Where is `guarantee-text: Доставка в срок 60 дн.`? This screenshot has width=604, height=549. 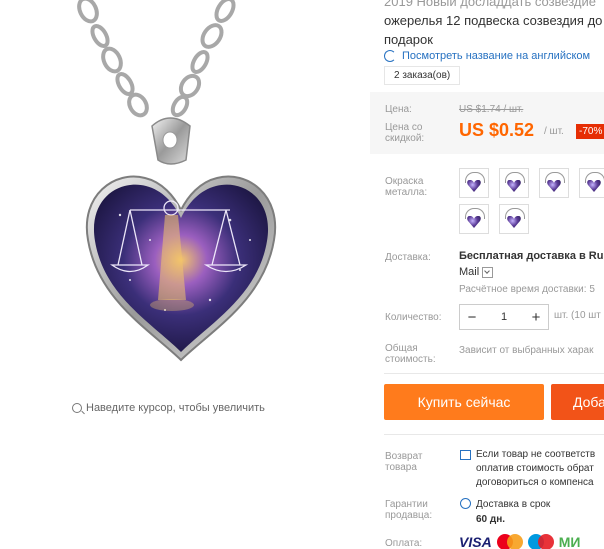 guarantee-text: Доставка в срок 60 дн. is located at coordinates (513, 512).